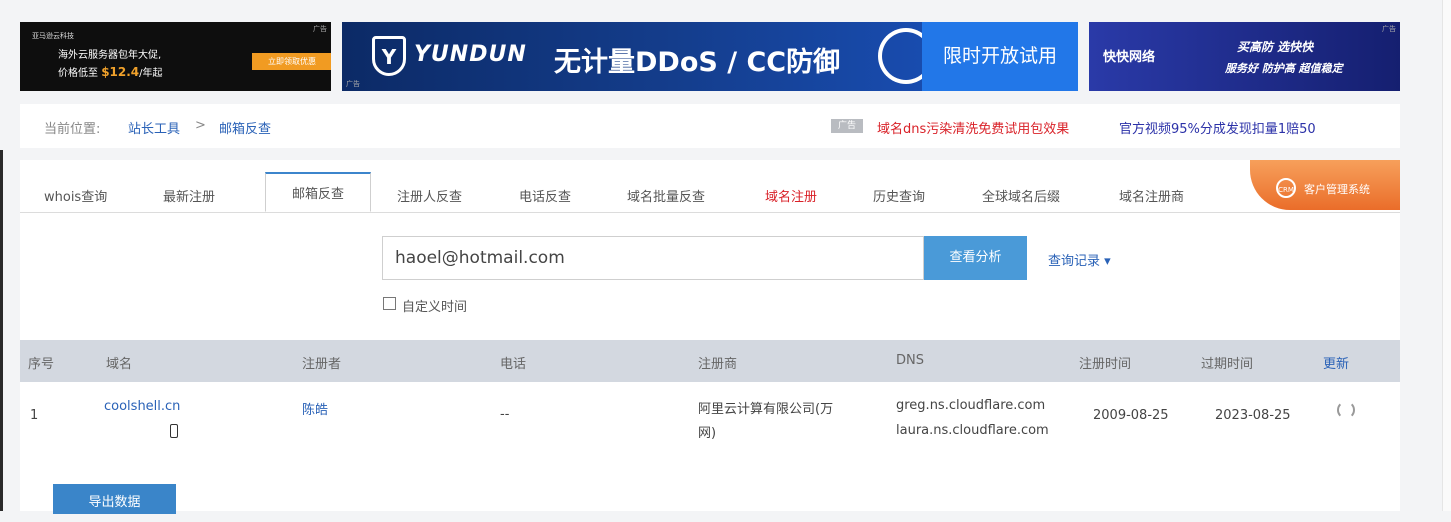  Describe the element at coordinates (1346, 410) in the screenshot. I see `refresh-icon` at that location.